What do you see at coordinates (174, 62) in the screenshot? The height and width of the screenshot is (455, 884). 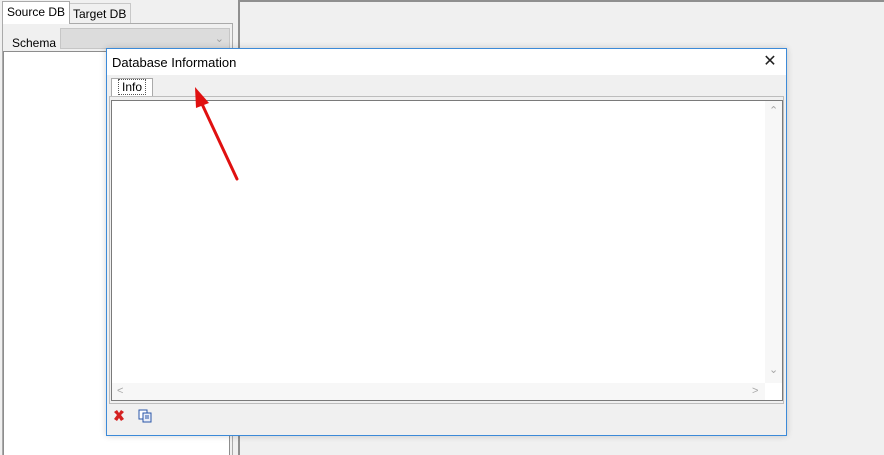 I see `dialog-title: Database Information` at bounding box center [174, 62].